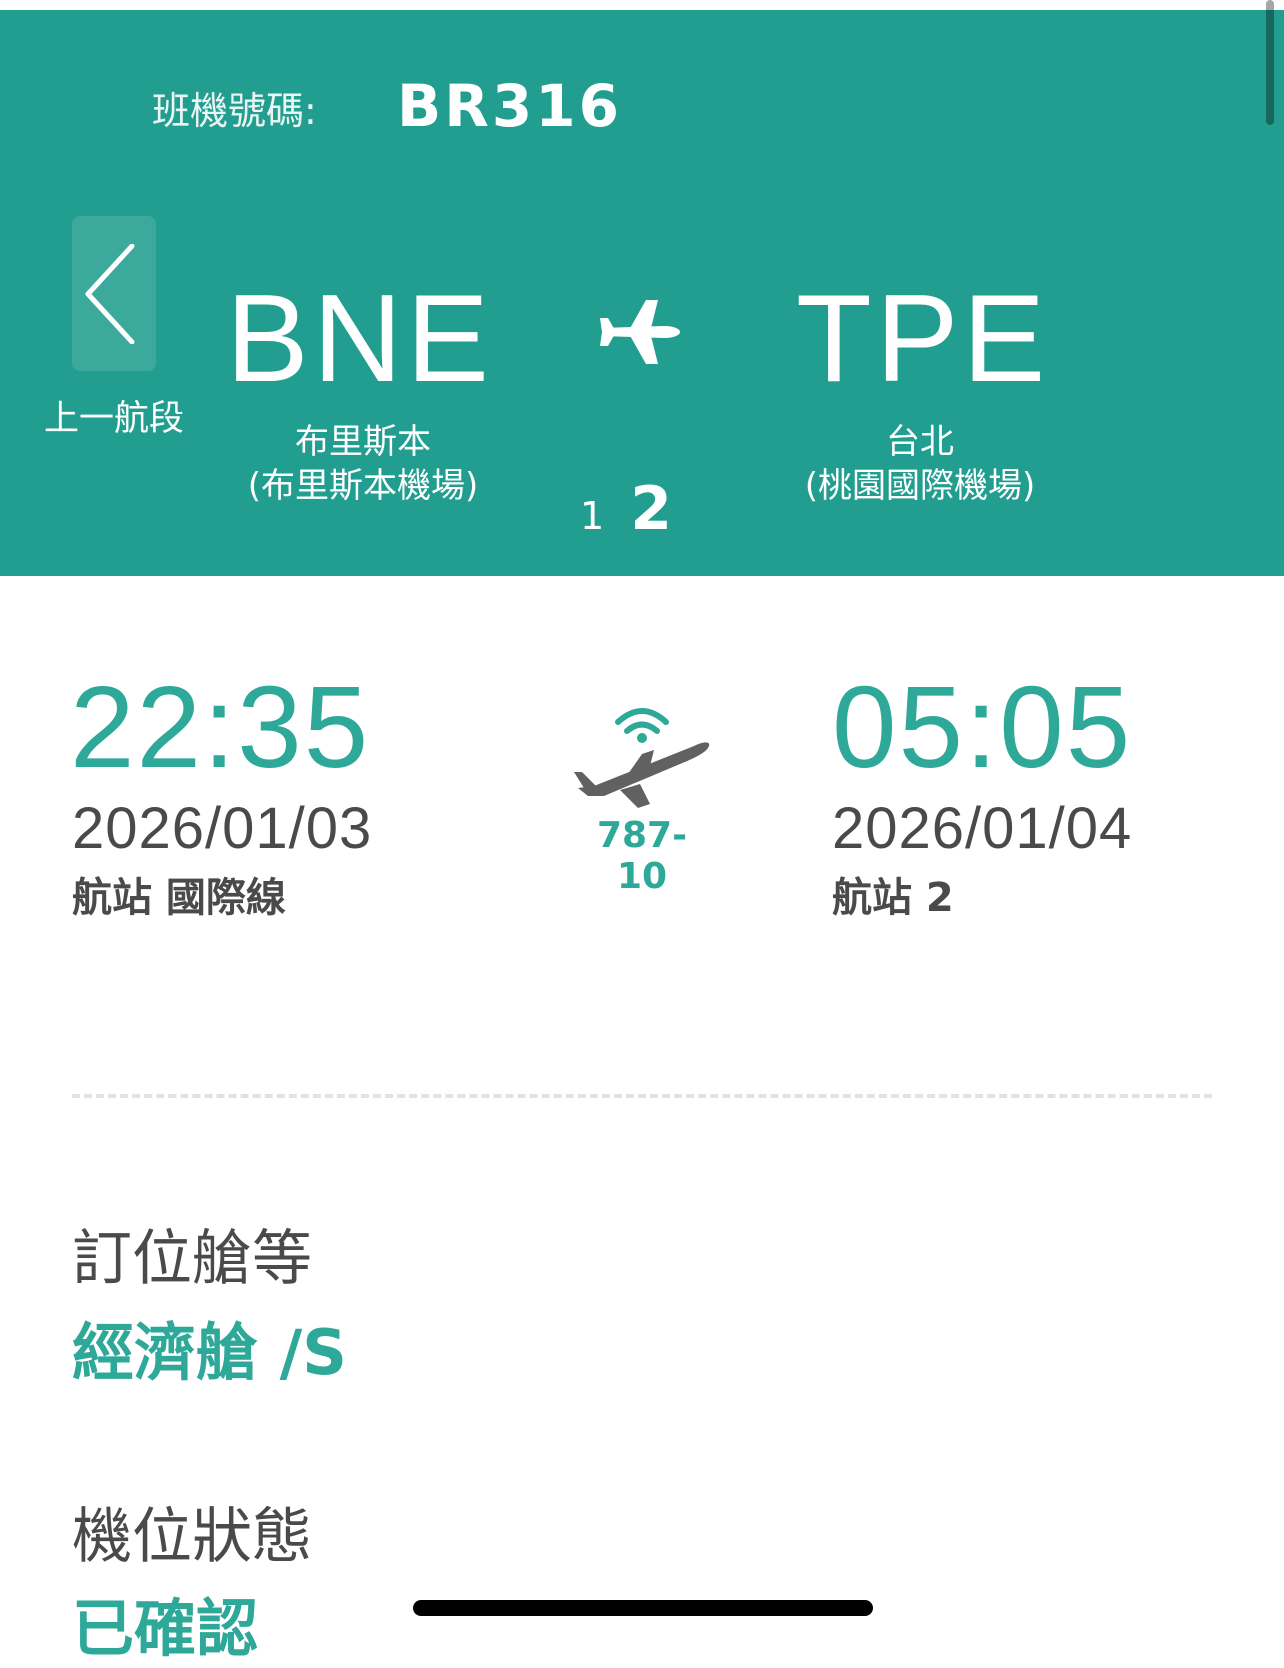 The width and height of the screenshot is (1284, 1668). Describe the element at coordinates (363, 464) in the screenshot. I see `origin-city: 布里斯本 (布里斯本機場)` at that location.